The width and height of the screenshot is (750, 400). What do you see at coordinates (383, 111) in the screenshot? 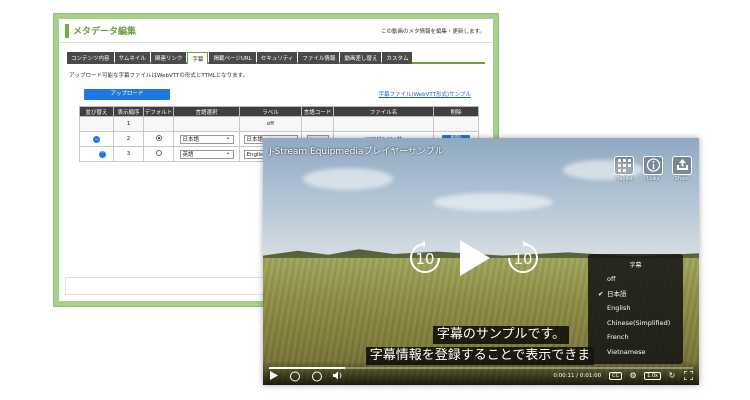
I see `col-filename: ファイル名` at bounding box center [383, 111].